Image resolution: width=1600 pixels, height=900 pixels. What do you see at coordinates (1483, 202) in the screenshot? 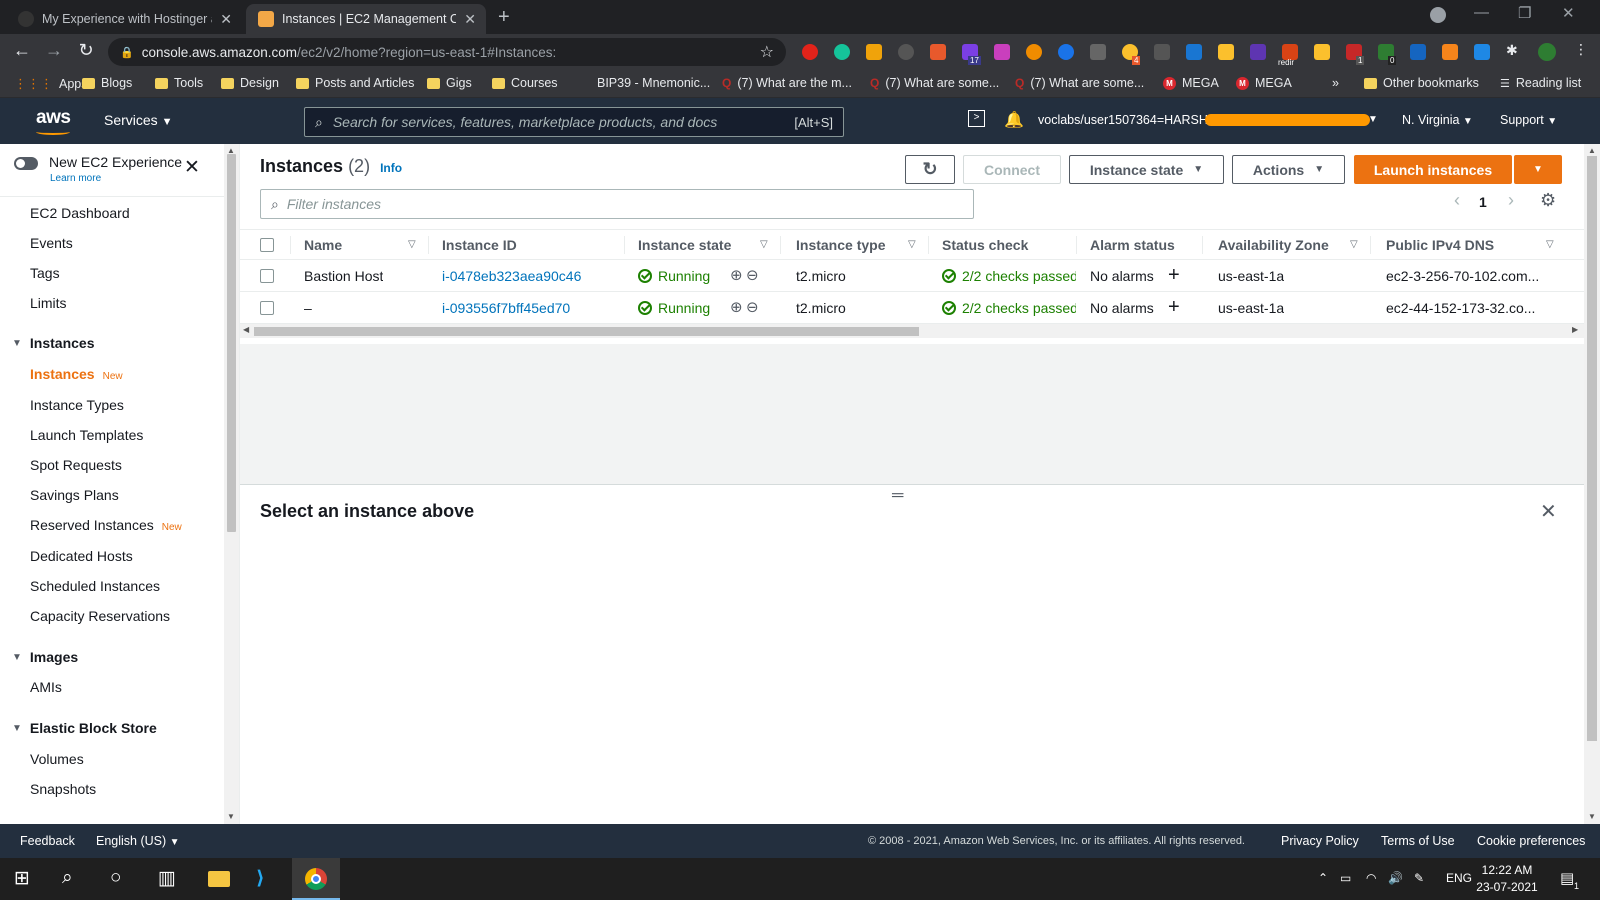
I see `page-number: 1` at bounding box center [1483, 202].